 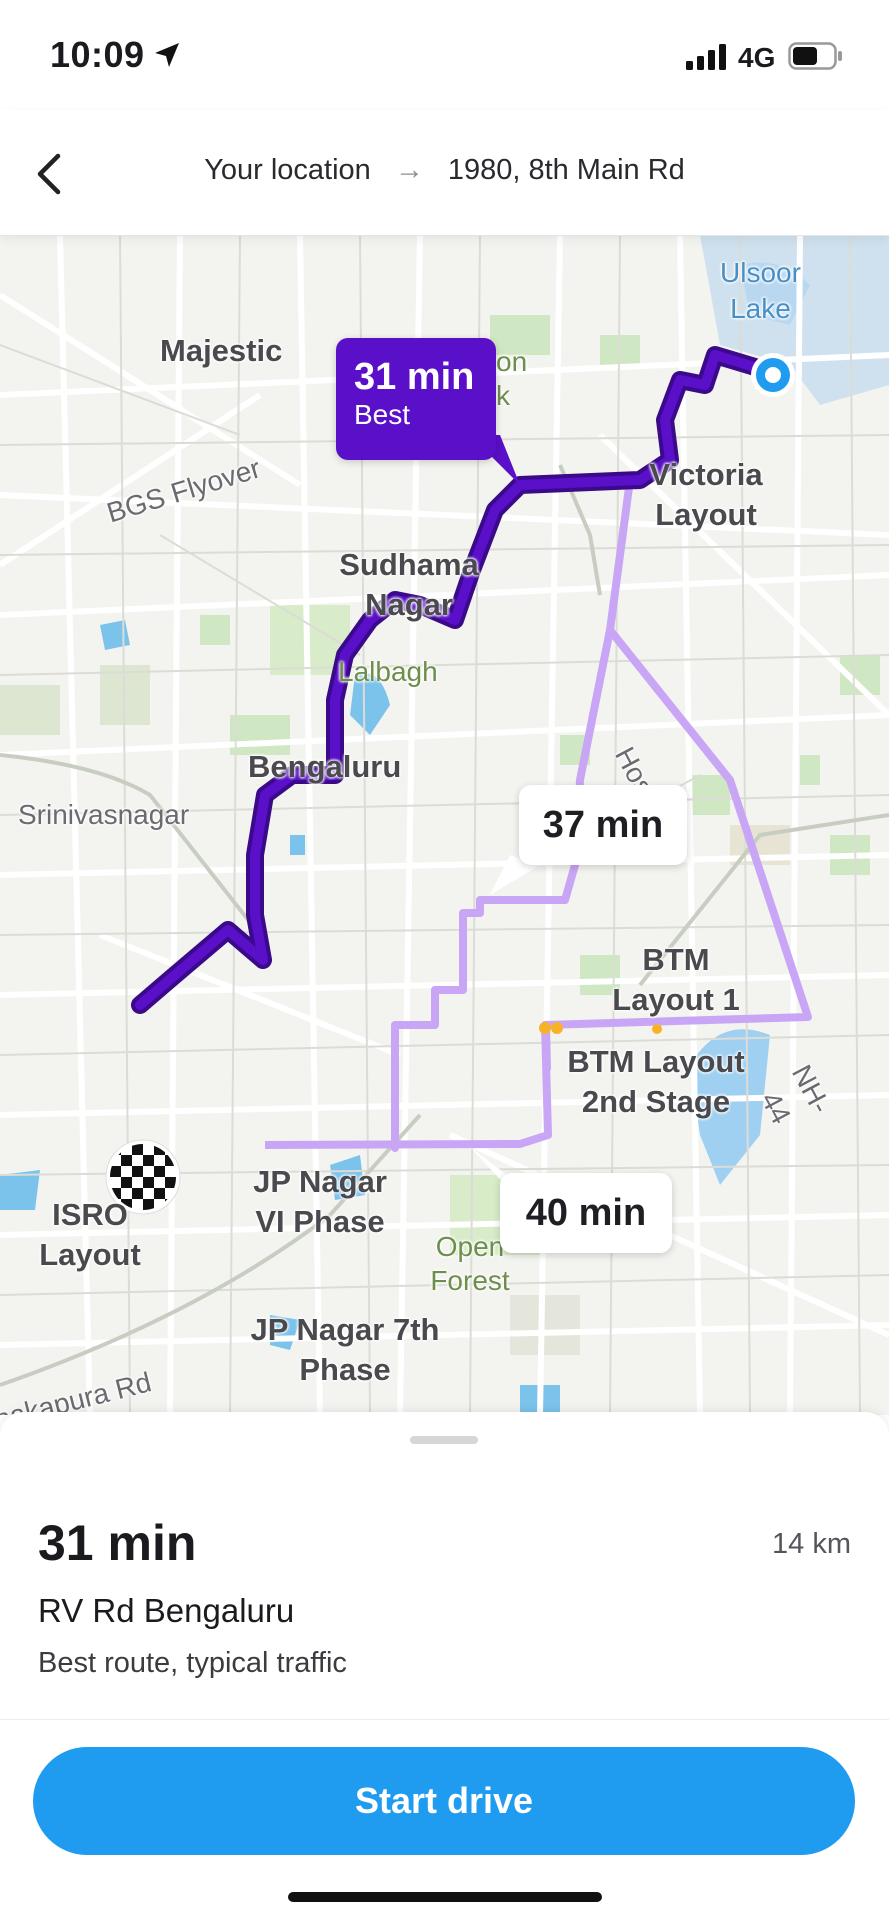 I want to click on status-bar: 10:09 4G, so click(x=444, y=55).